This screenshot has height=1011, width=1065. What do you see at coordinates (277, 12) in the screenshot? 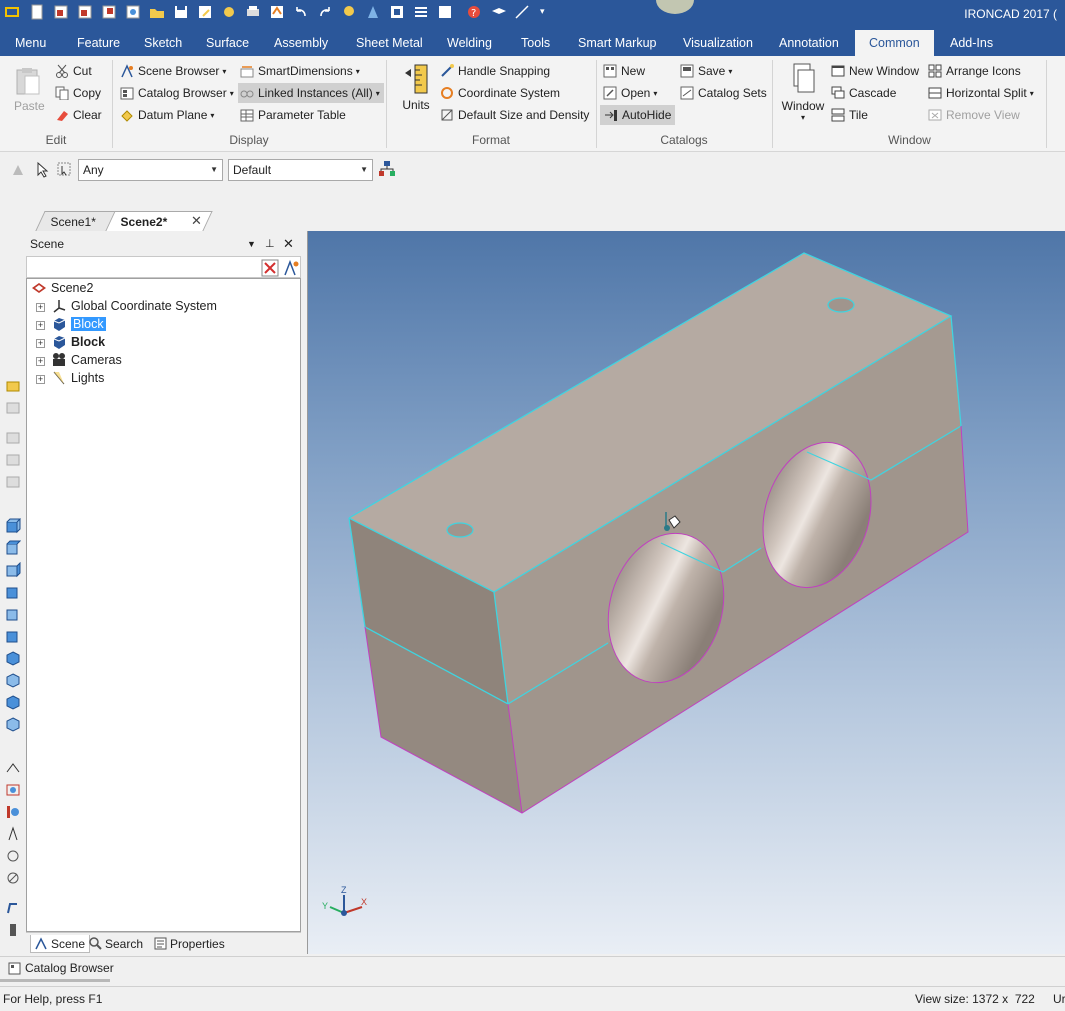
I see `export-icon` at bounding box center [277, 12].